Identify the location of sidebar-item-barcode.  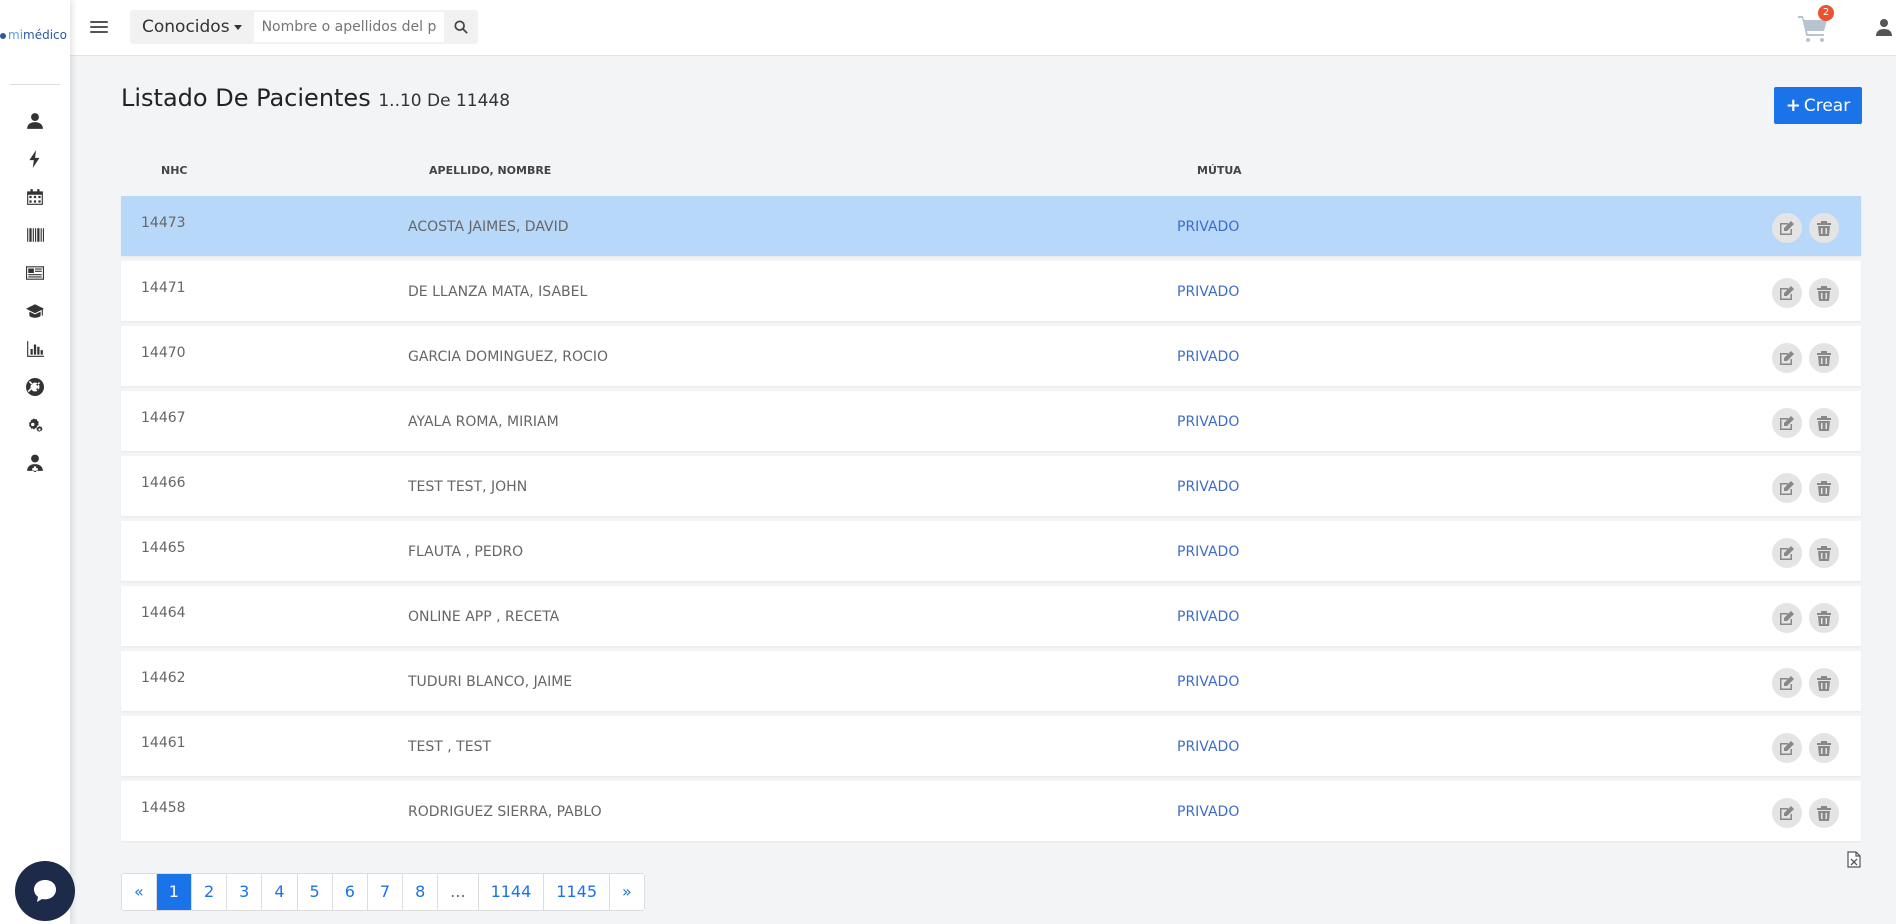
(35, 235).